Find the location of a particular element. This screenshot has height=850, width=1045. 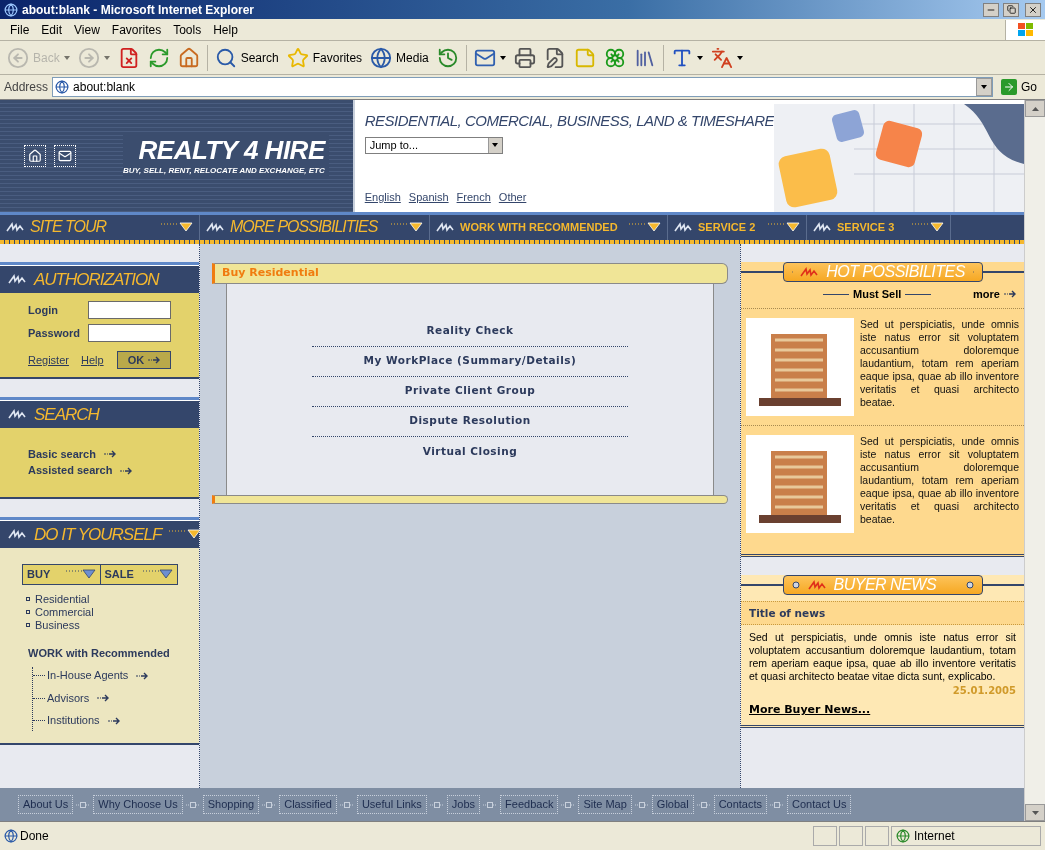

help-link: Help is located at coordinates (92, 360).